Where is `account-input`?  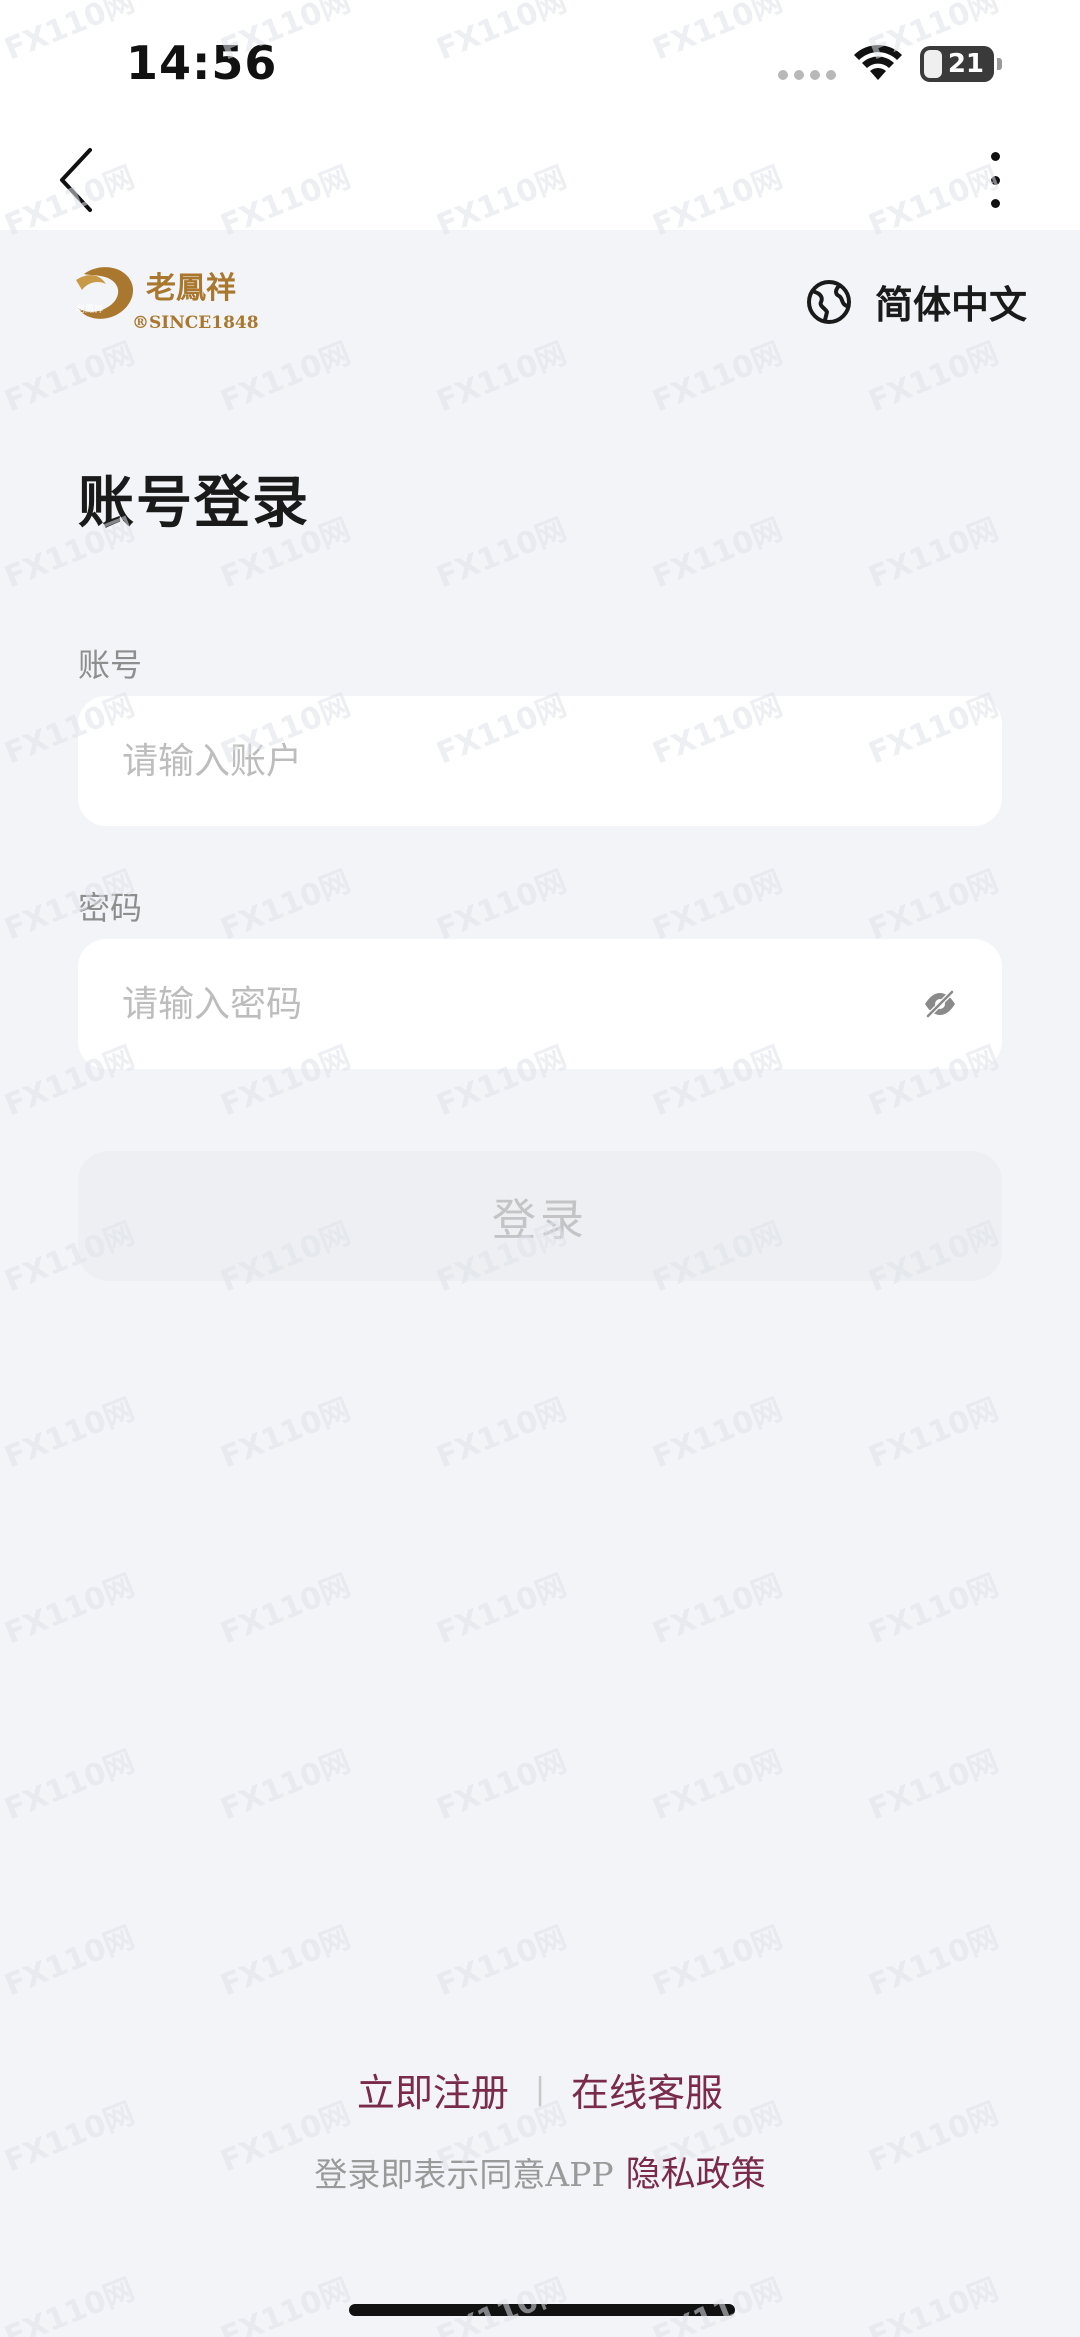 account-input is located at coordinates (512, 761).